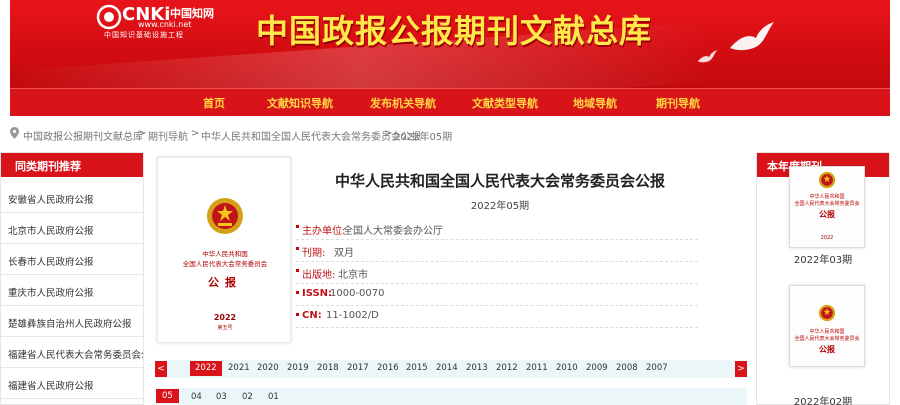 The width and height of the screenshot is (900, 405). Describe the element at coordinates (72, 383) in the screenshot. I see `similar-journal-item: 福建省人民政府公报` at that location.